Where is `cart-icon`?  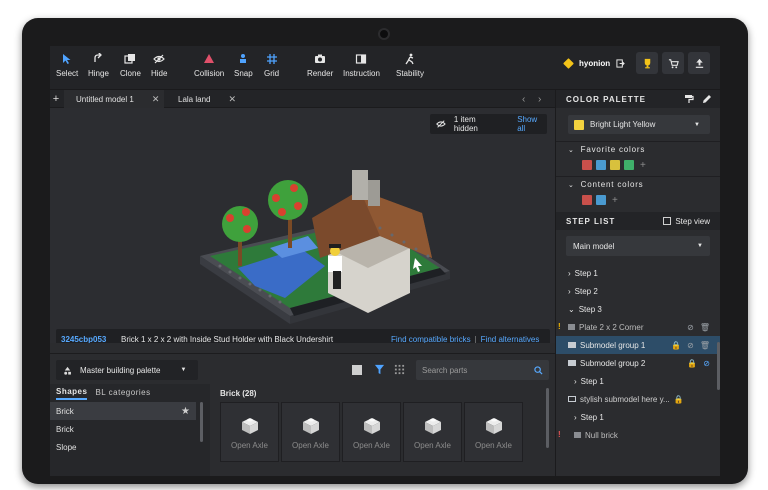
cart-icon is located at coordinates (673, 63).